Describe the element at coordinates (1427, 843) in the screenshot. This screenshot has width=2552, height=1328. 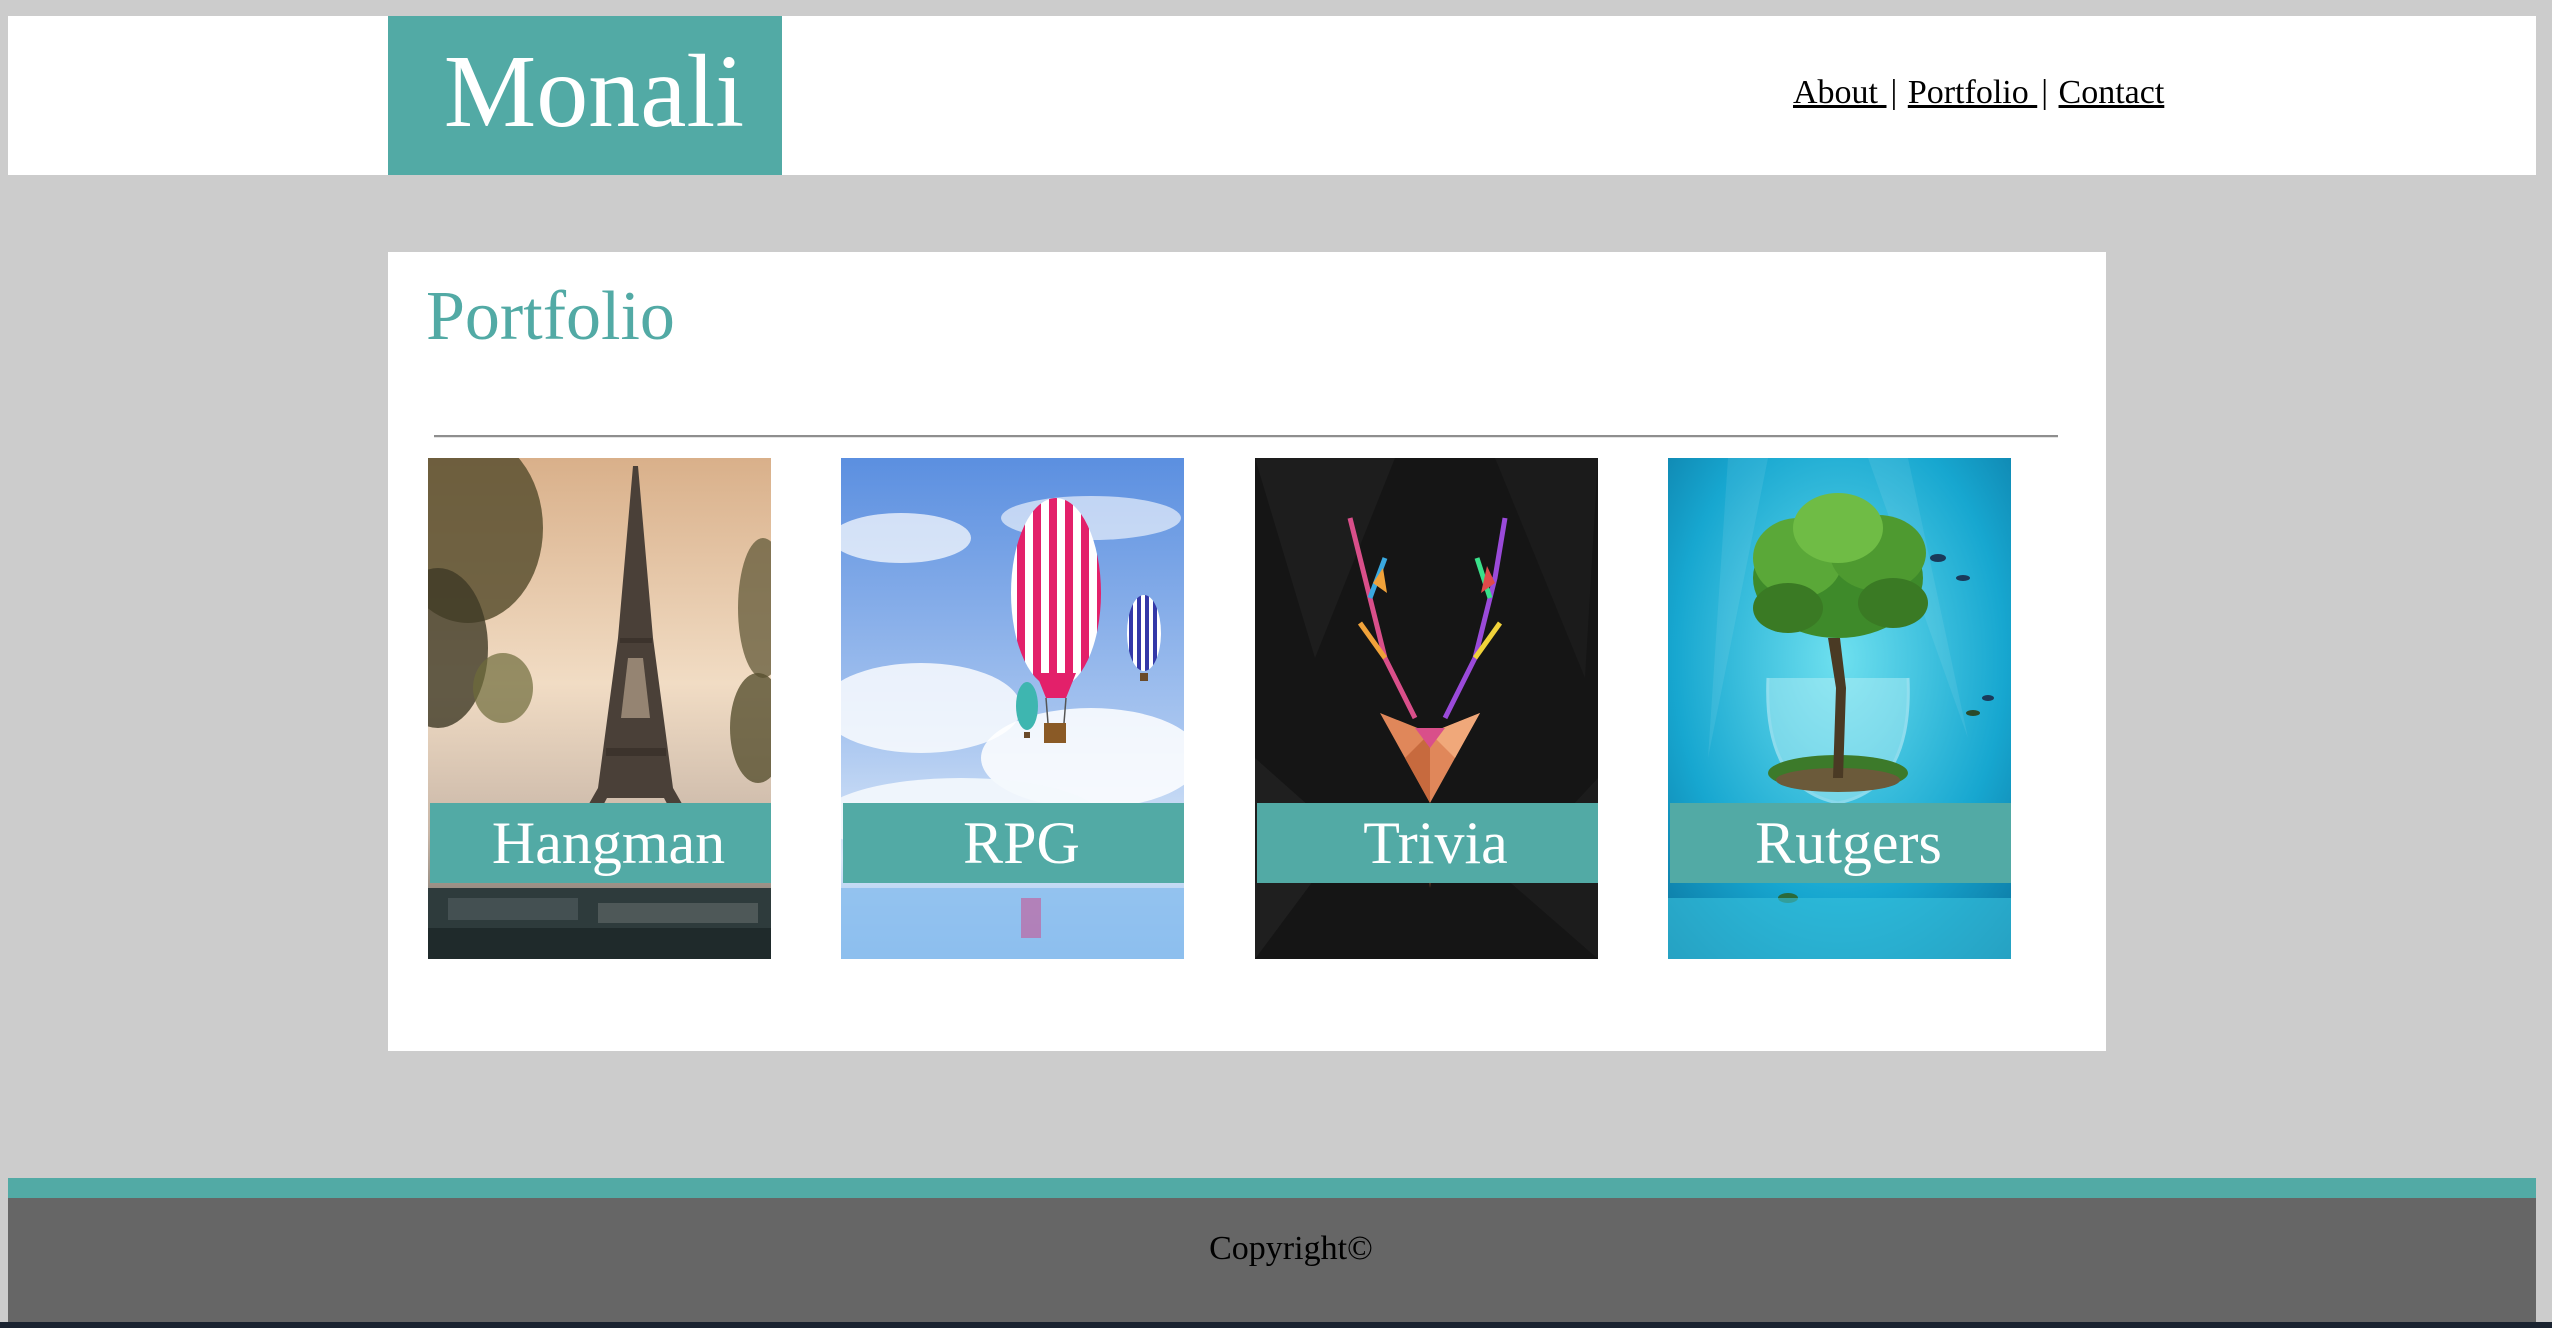
I see `project-label: Trivia` at that location.